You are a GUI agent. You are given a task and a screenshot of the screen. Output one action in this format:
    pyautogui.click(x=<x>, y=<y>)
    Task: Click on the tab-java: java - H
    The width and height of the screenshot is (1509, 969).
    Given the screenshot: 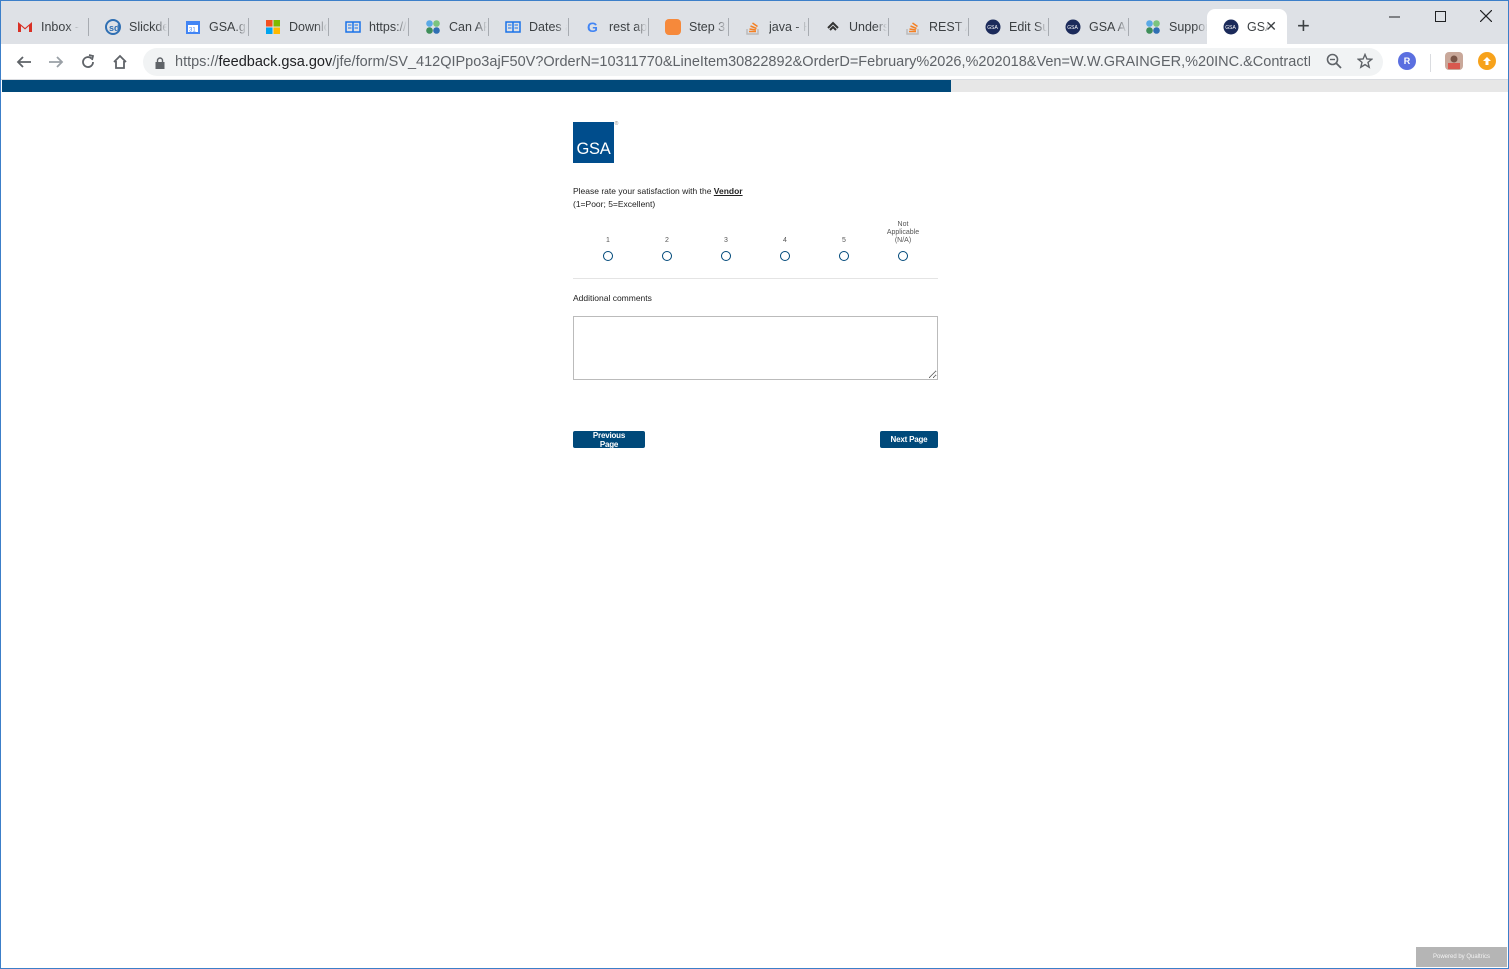 What is the action you would take?
    pyautogui.click(x=769, y=26)
    